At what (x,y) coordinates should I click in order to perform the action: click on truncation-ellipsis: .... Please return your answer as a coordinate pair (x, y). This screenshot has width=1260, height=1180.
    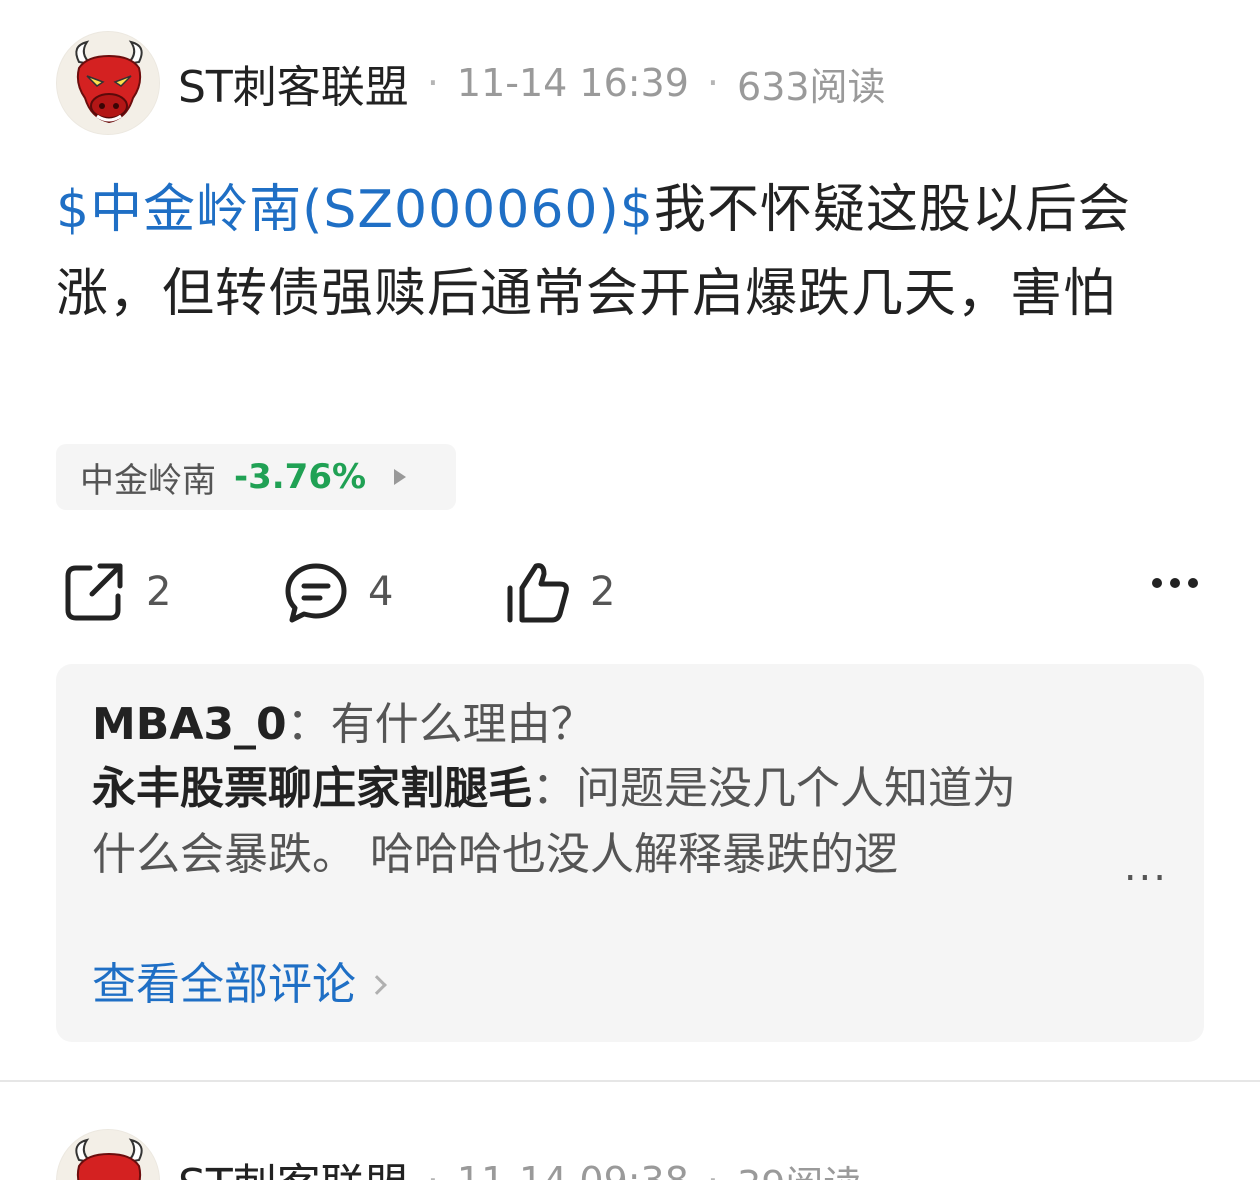
    Looking at the image, I should click on (1145, 867).